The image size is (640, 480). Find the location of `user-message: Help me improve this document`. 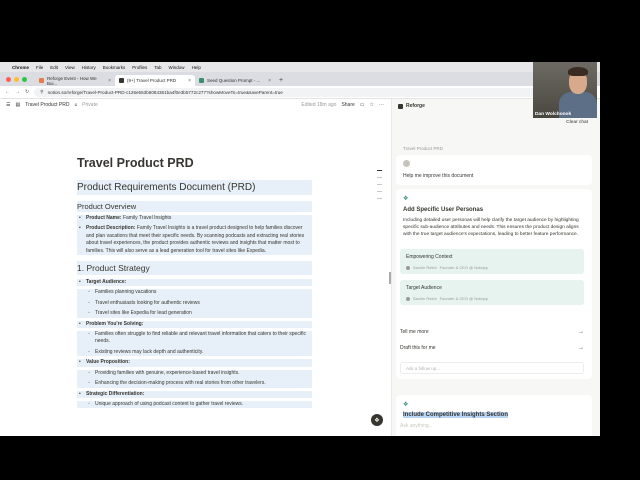

user-message: Help me improve this document is located at coordinates (494, 170).